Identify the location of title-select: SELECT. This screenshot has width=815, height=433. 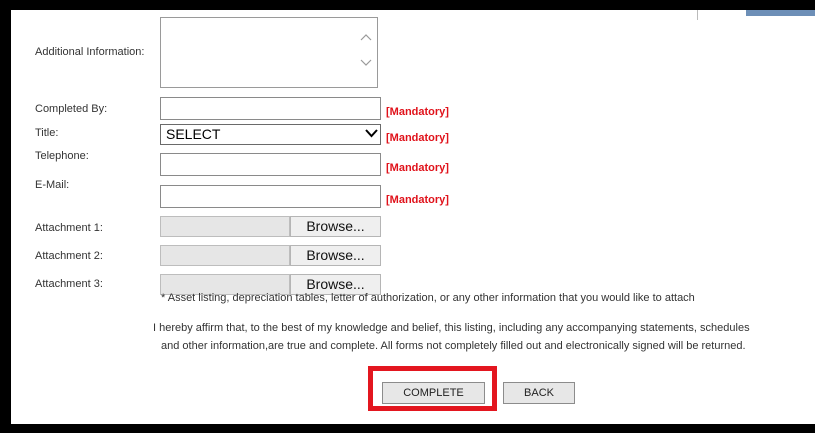
(270, 134).